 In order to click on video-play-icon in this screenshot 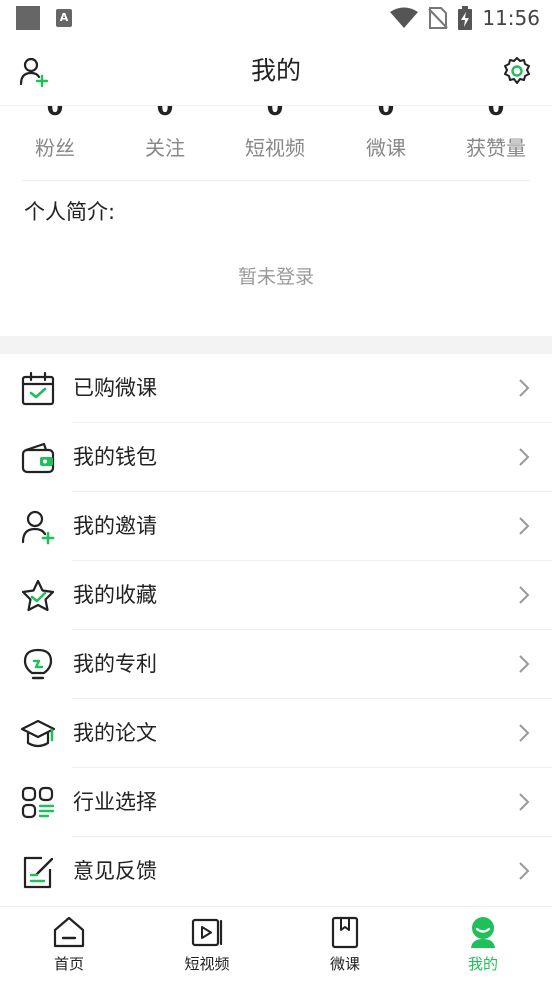, I will do `click(207, 932)`.